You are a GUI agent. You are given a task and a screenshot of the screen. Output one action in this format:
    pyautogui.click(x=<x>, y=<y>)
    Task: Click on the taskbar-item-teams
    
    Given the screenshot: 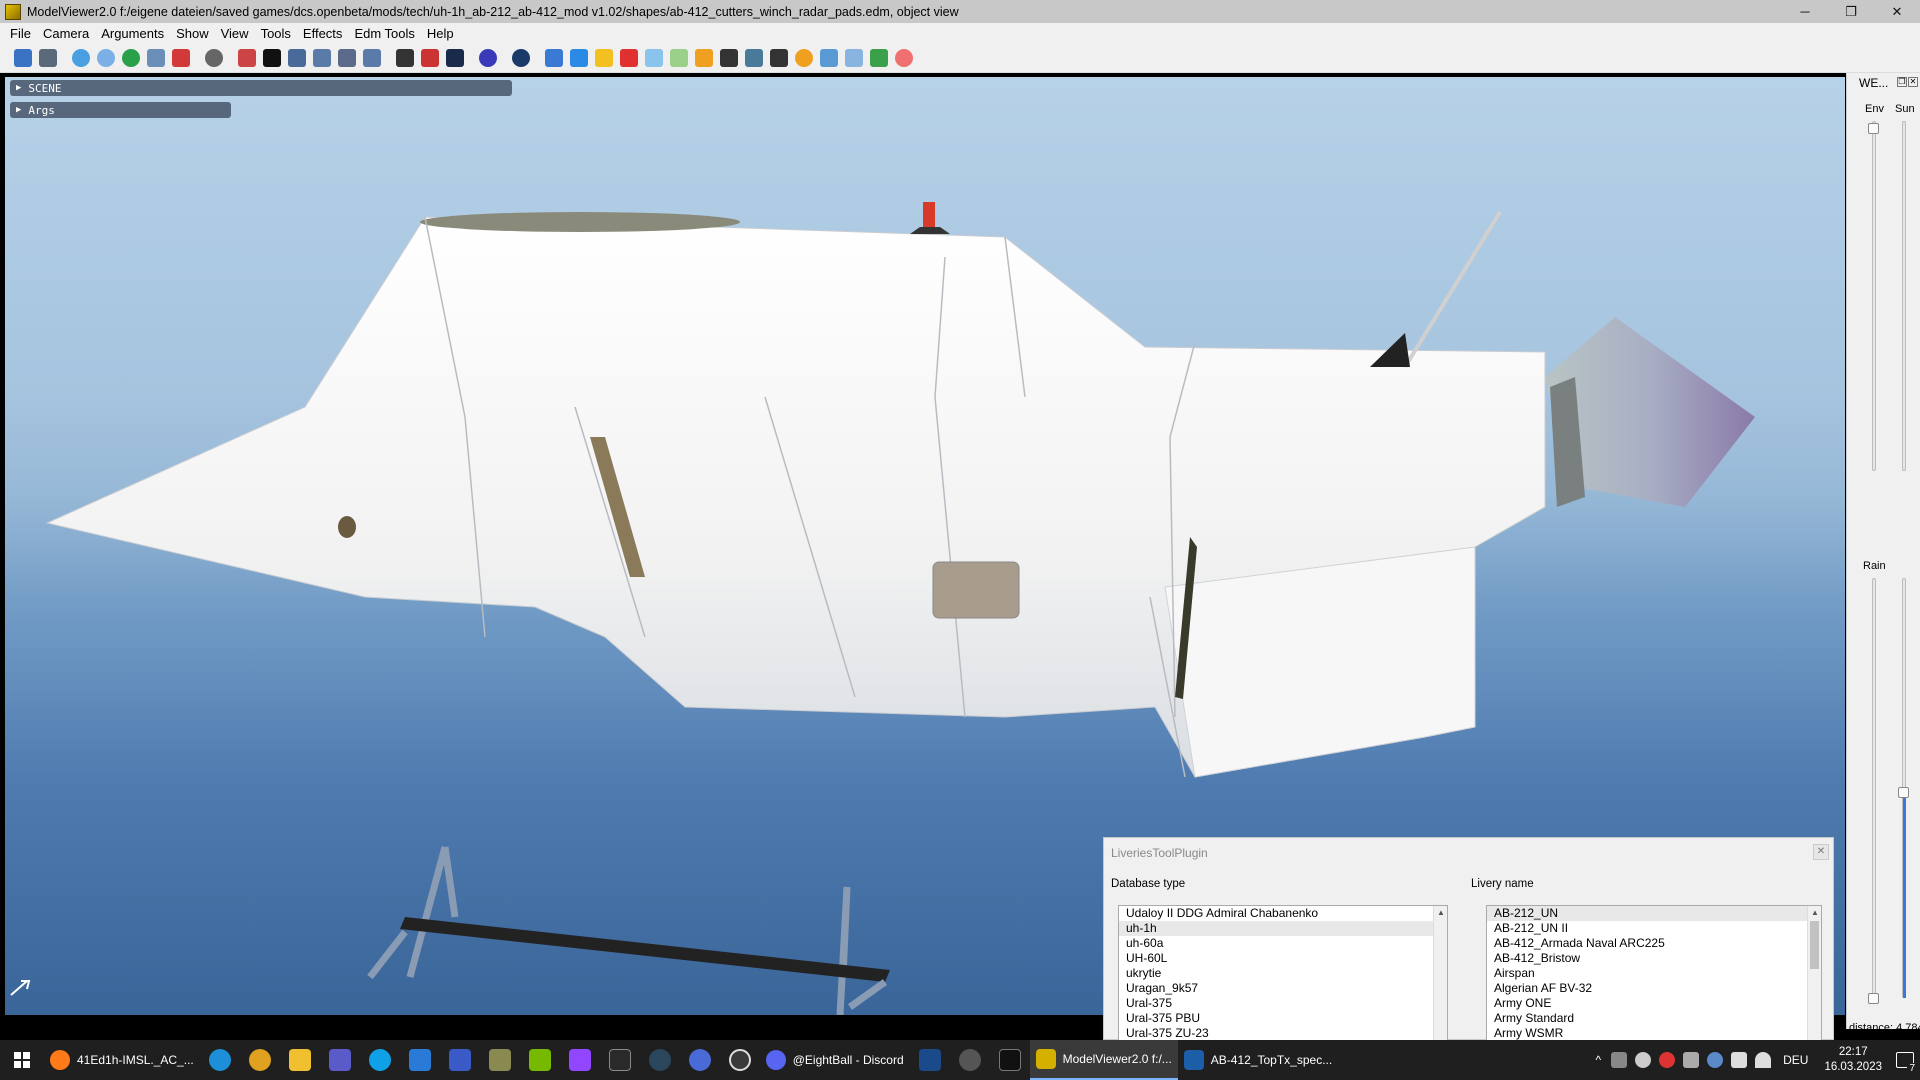 What is the action you would take?
    pyautogui.click(x=340, y=1060)
    